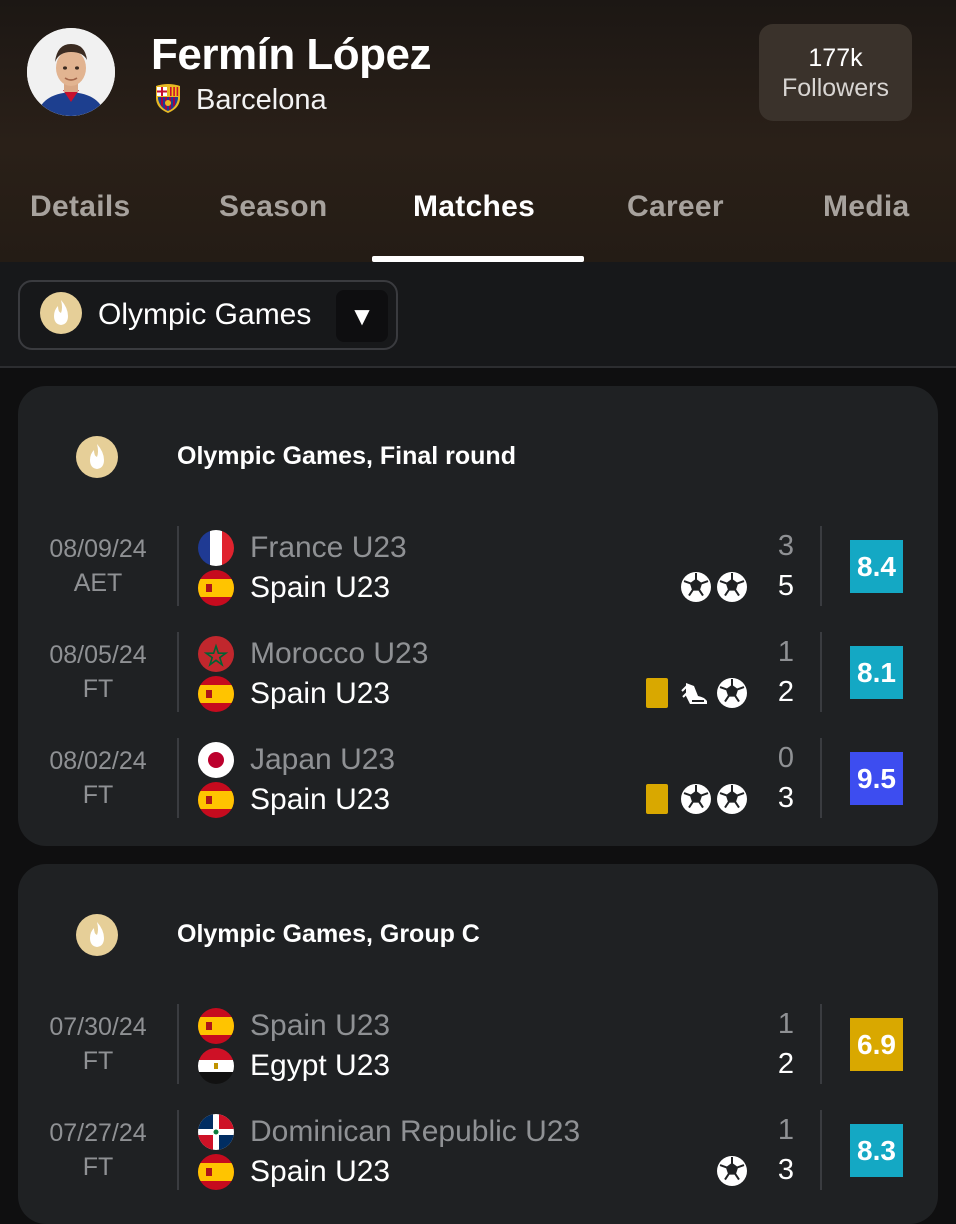  I want to click on card-header: Olympic Games, Final round, so click(478, 456).